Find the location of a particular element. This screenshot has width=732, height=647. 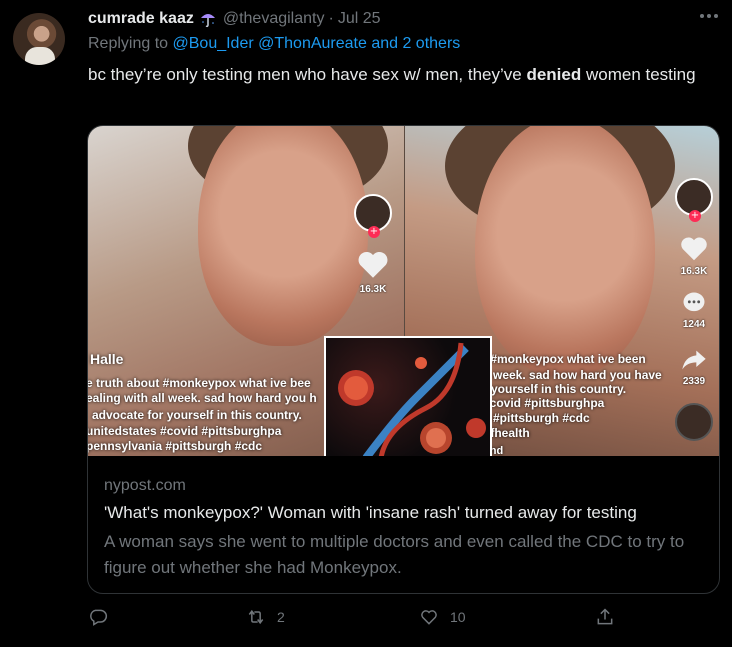

like-button: 10 is located at coordinates (442, 617).